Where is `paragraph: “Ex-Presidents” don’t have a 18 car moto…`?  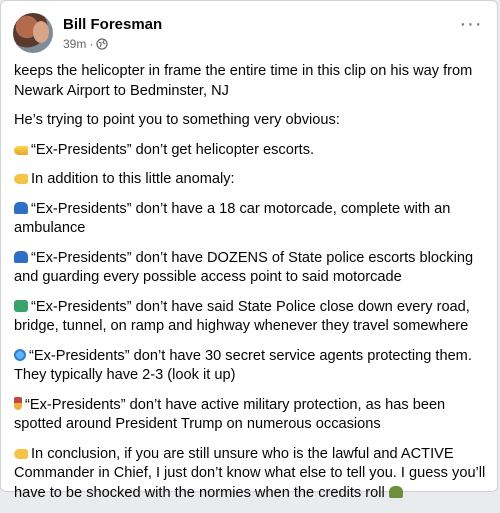 paragraph: “Ex-Presidents” don’t have a 18 car moto… is located at coordinates (232, 218).